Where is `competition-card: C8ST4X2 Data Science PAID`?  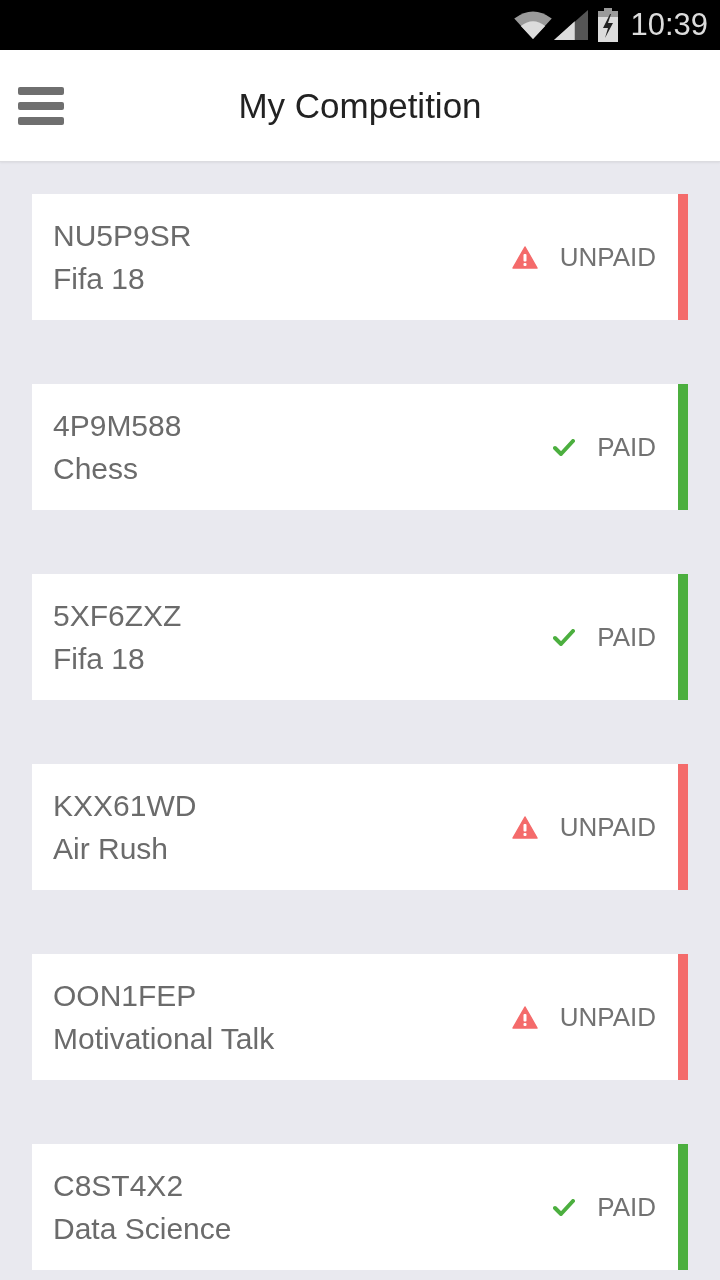 competition-card: C8ST4X2 Data Science PAID is located at coordinates (360, 1207).